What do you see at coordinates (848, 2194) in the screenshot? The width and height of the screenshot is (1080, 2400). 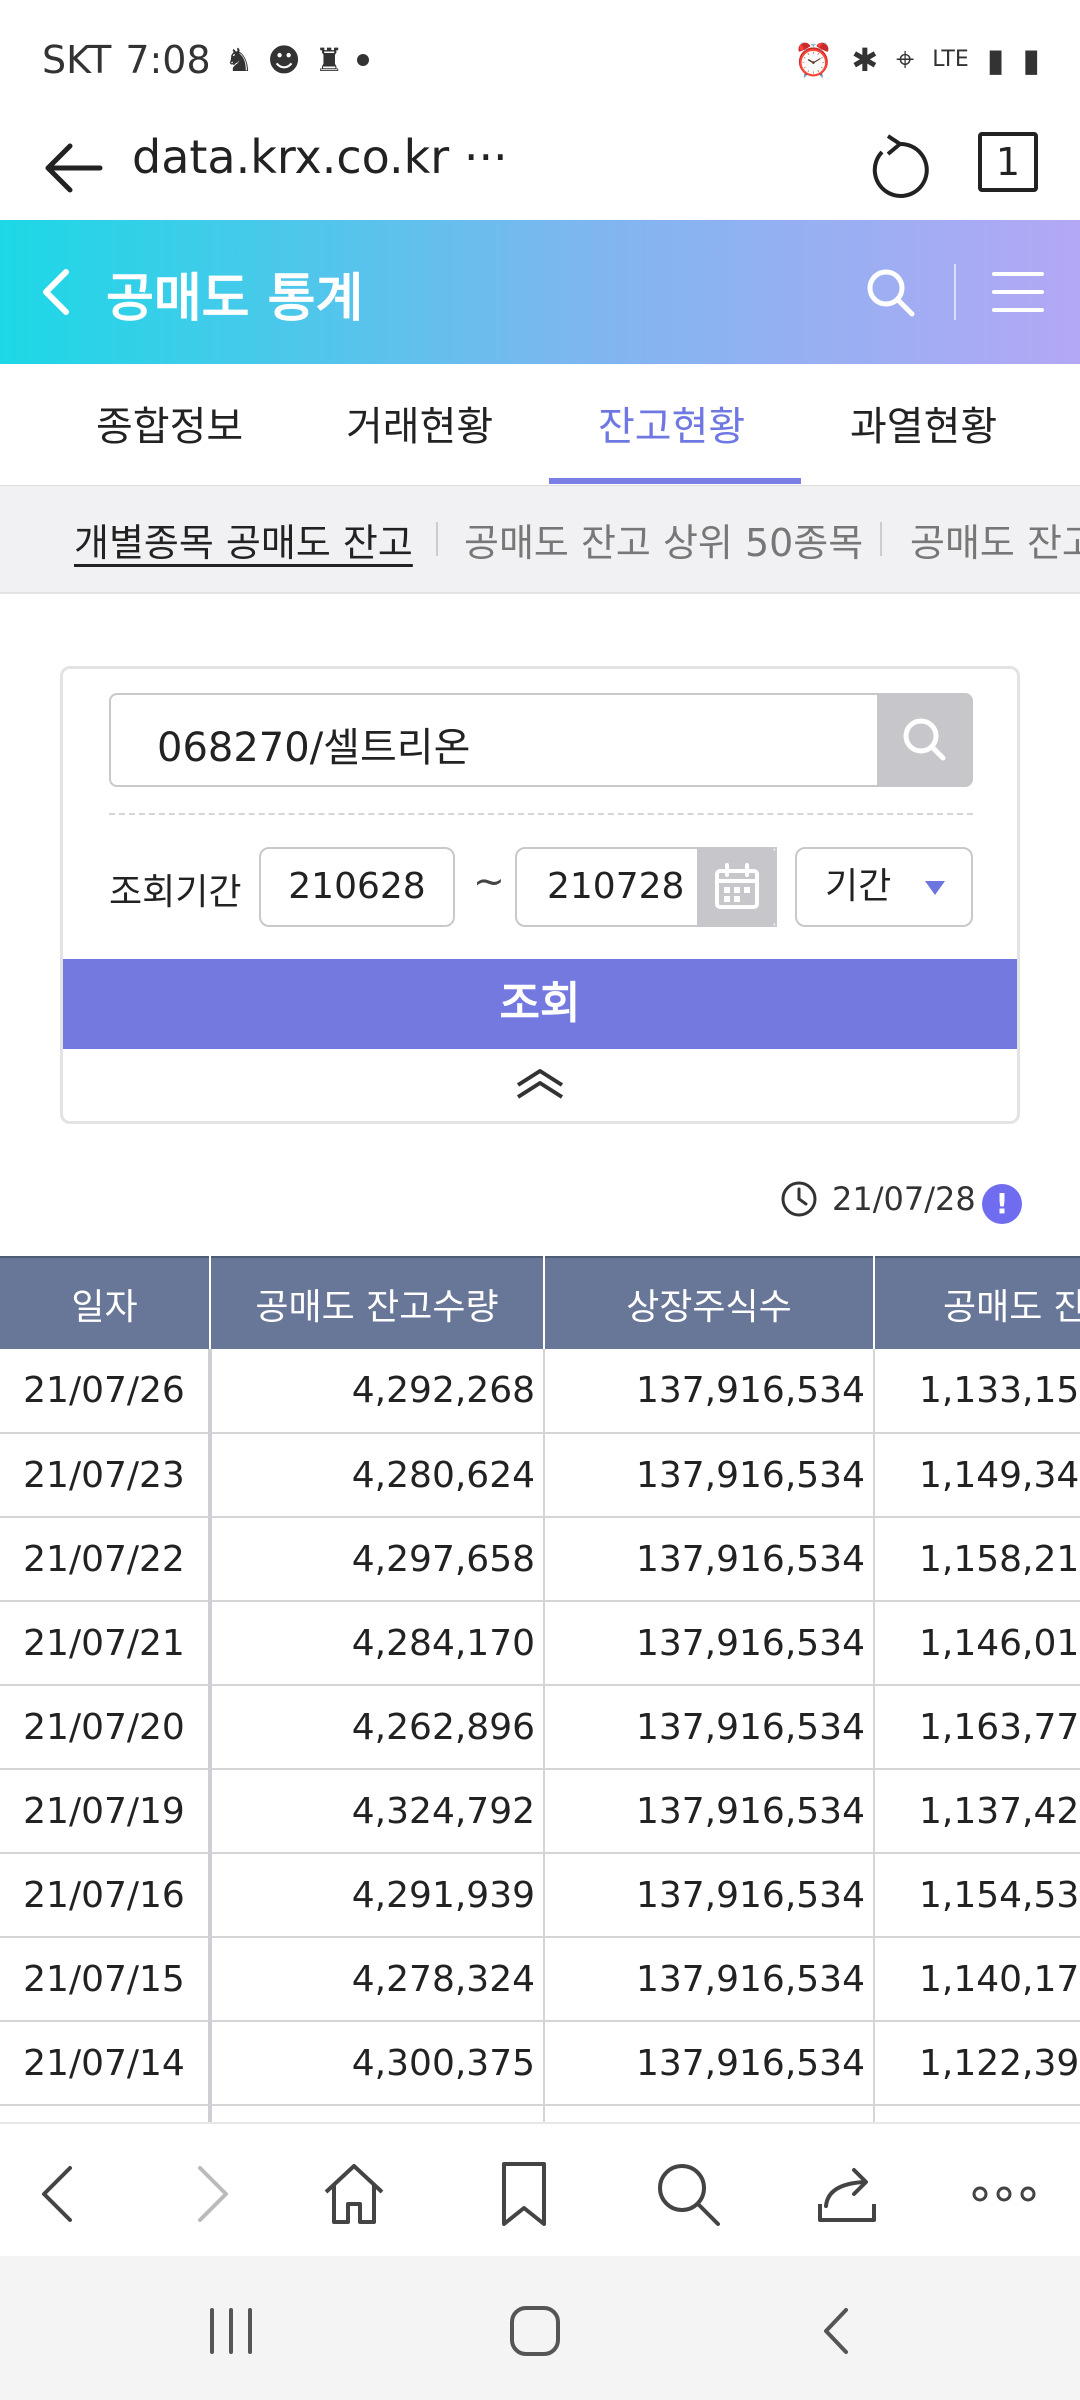 I see `share-icon` at bounding box center [848, 2194].